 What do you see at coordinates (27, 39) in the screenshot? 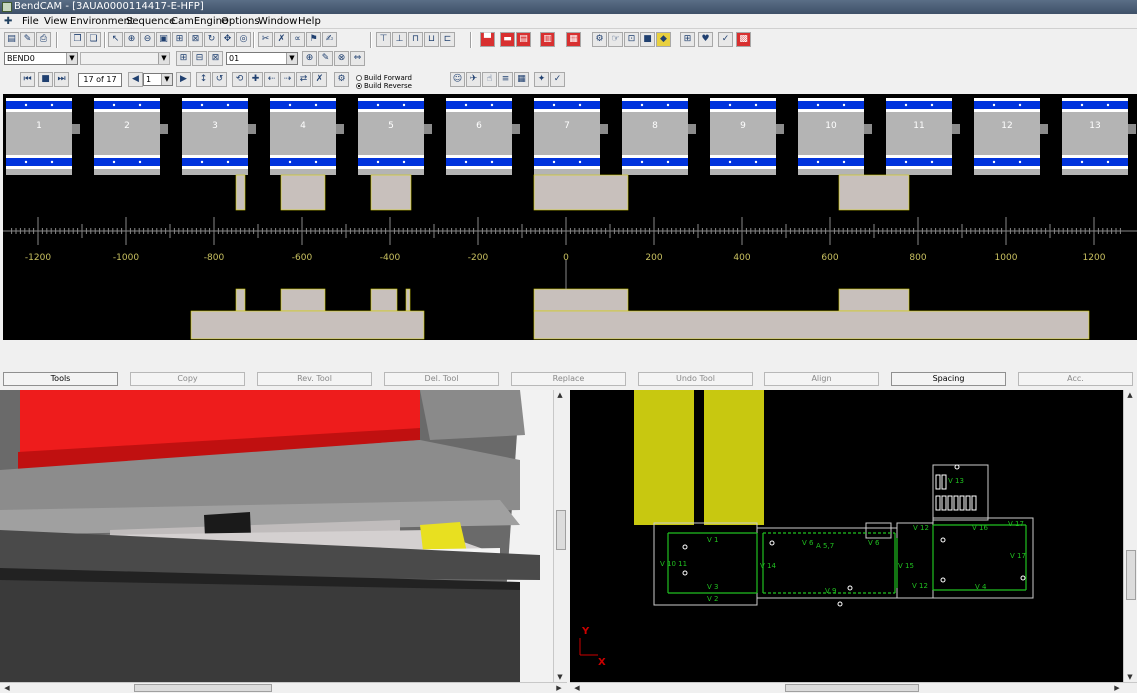
I see `new-icon: ✎` at bounding box center [27, 39].